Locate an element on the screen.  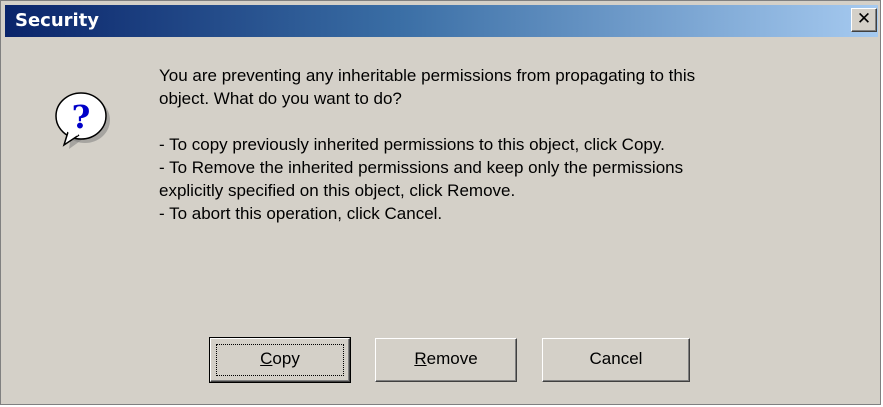
close-button: ✕ is located at coordinates (864, 20).